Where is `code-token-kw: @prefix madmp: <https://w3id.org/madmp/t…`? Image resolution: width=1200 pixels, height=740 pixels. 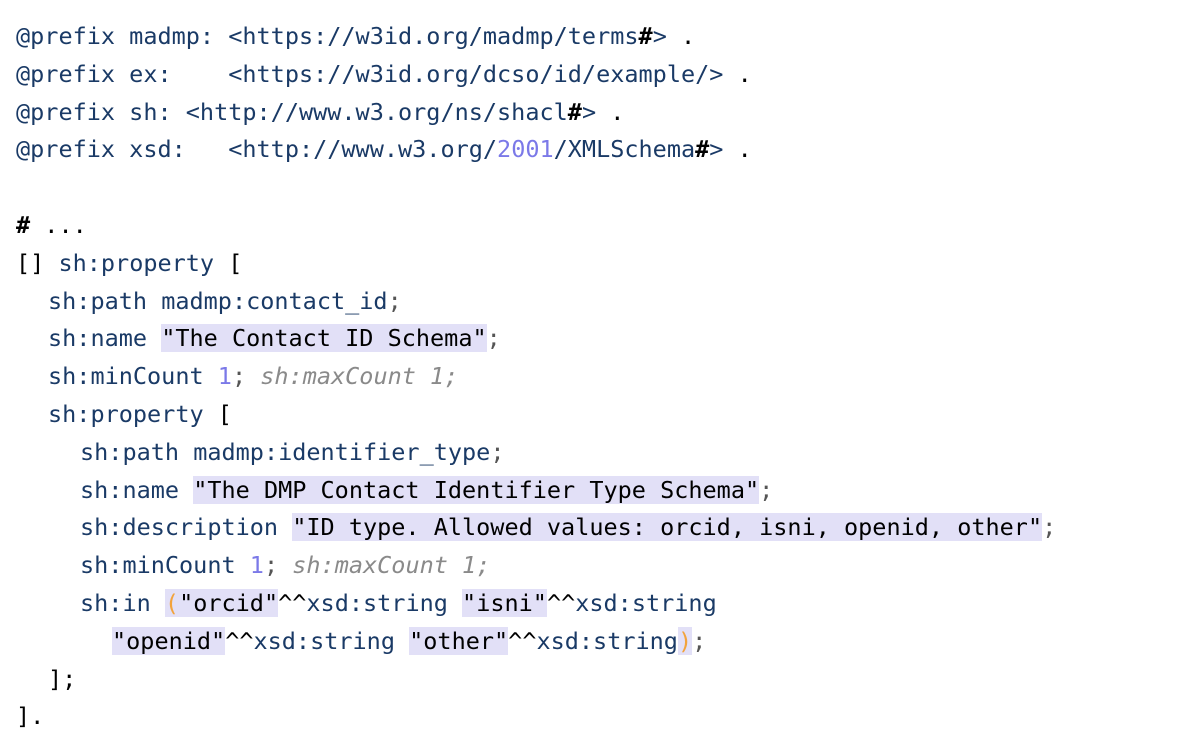 code-token-kw: @prefix madmp: <https://w3id.org/madmp/t… is located at coordinates (327, 36).